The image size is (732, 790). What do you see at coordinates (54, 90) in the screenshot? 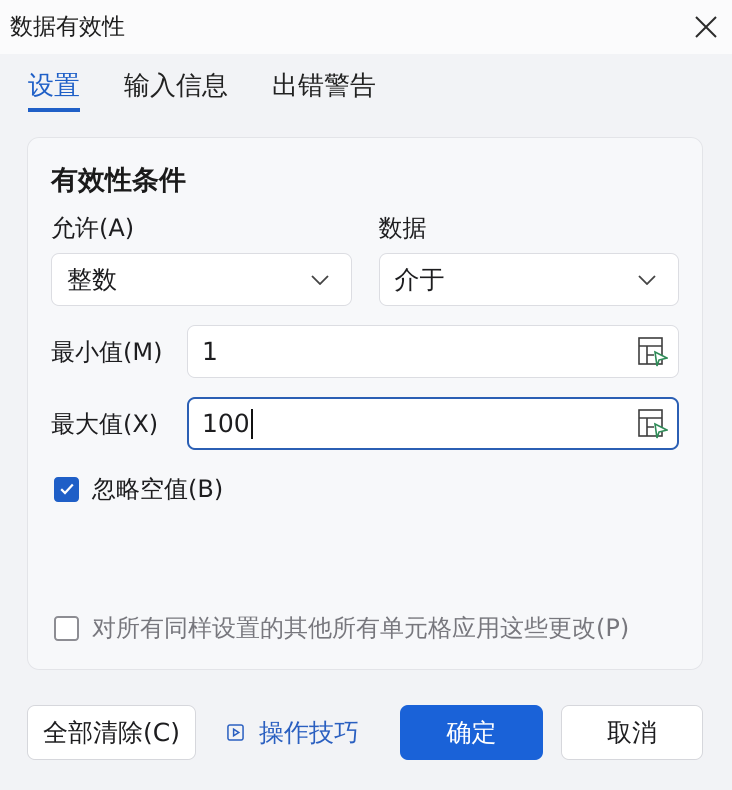
I see `tab: 设置` at bounding box center [54, 90].